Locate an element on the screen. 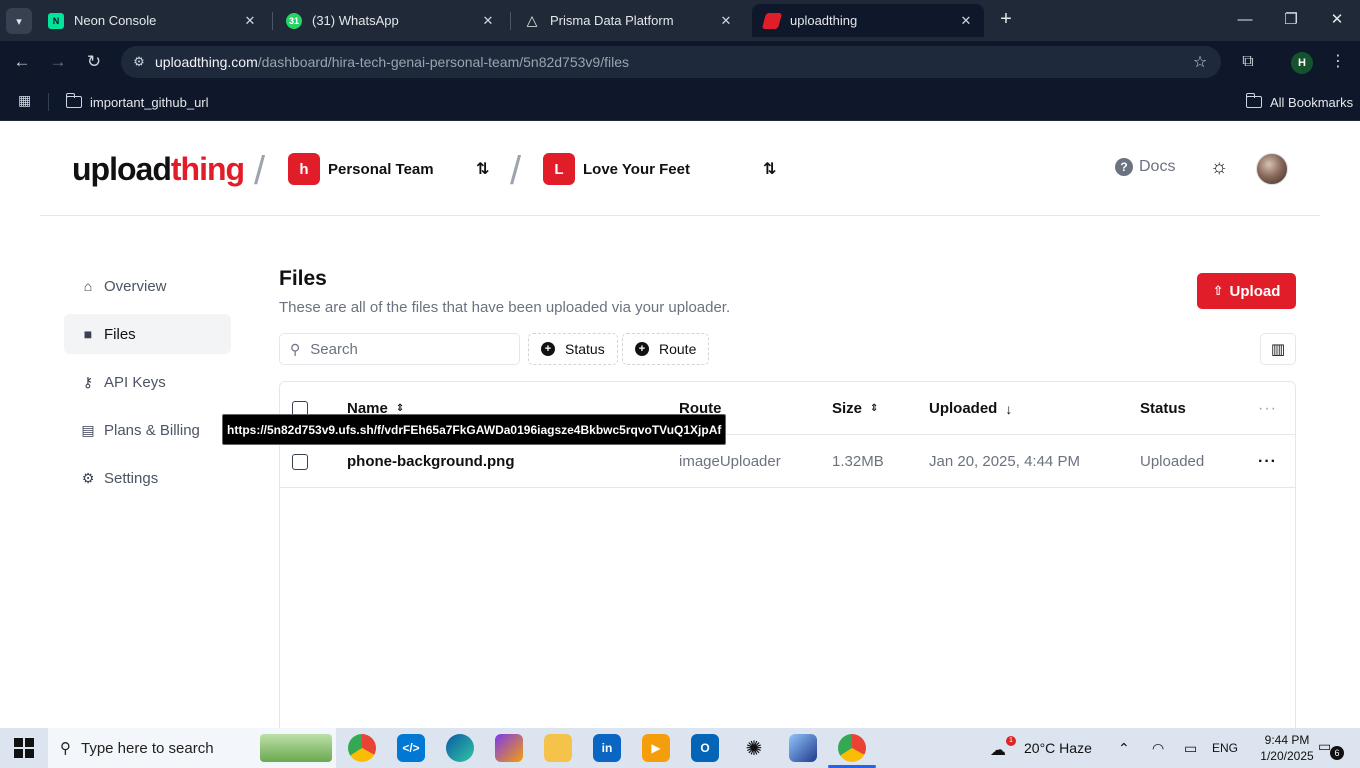 The height and width of the screenshot is (768, 1360). route-filter-button: + Route is located at coordinates (666, 349).